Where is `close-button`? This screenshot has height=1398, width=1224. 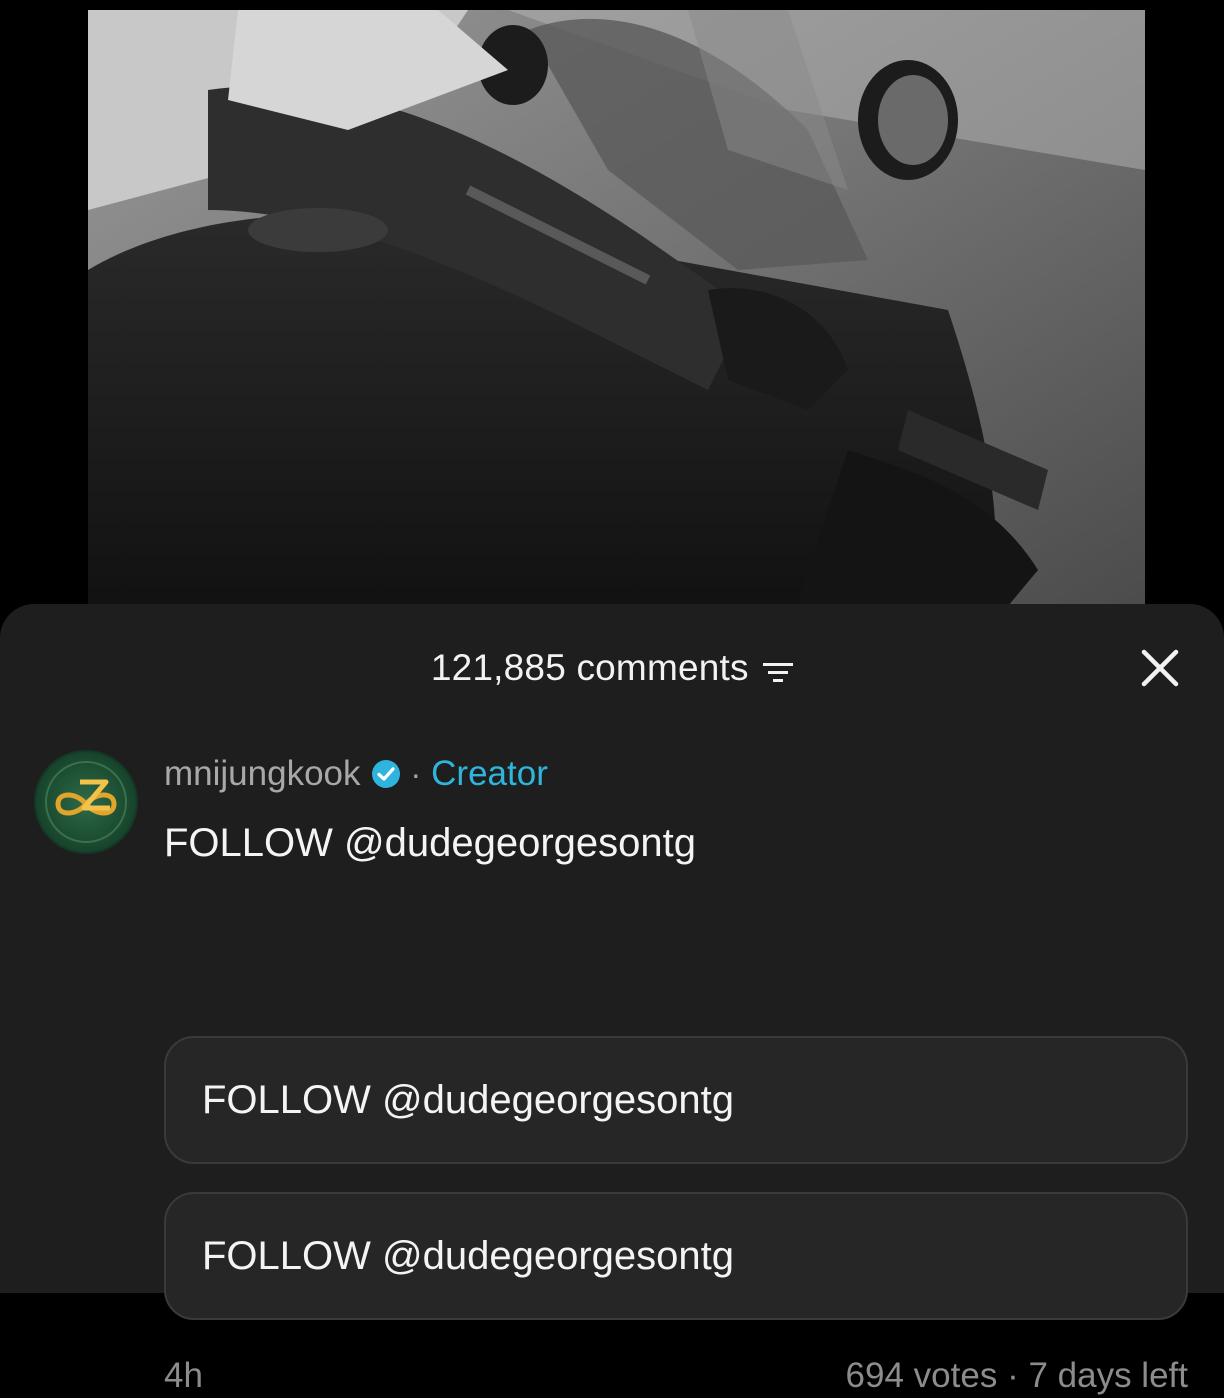 close-button is located at coordinates (1160, 668).